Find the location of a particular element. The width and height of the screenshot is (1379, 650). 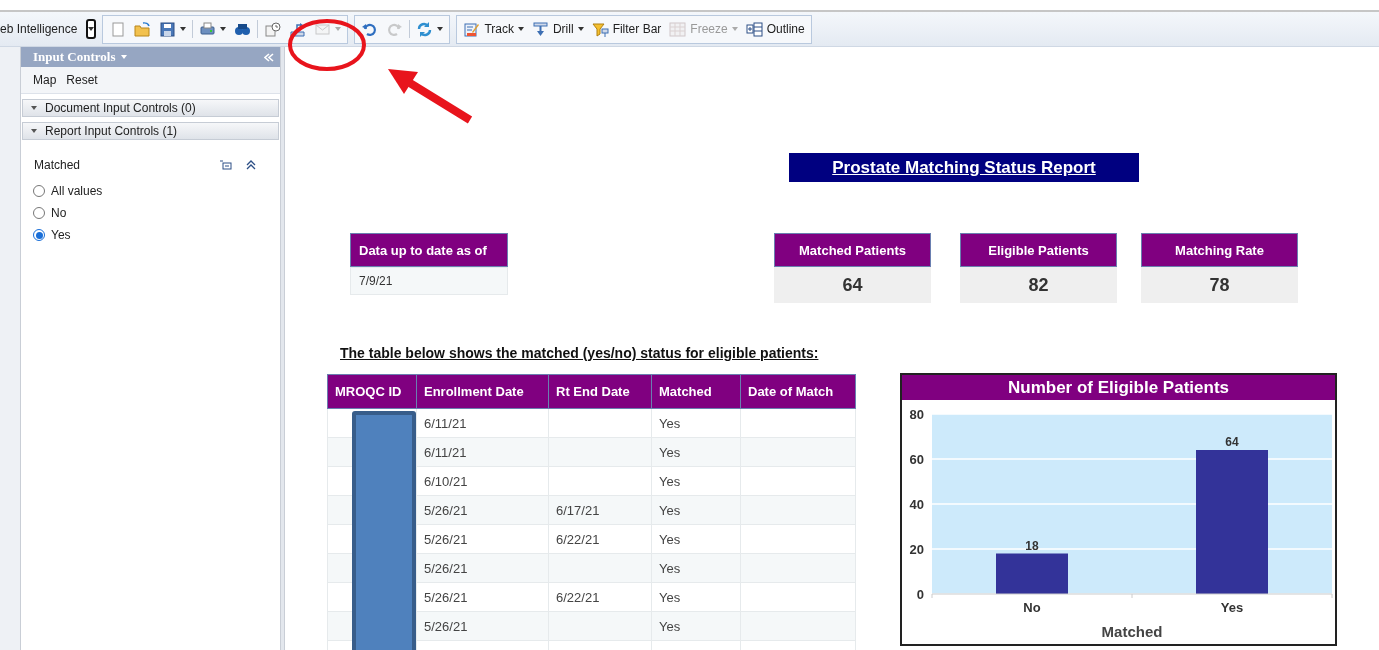

date-value: 7/9/21 is located at coordinates (429, 281).